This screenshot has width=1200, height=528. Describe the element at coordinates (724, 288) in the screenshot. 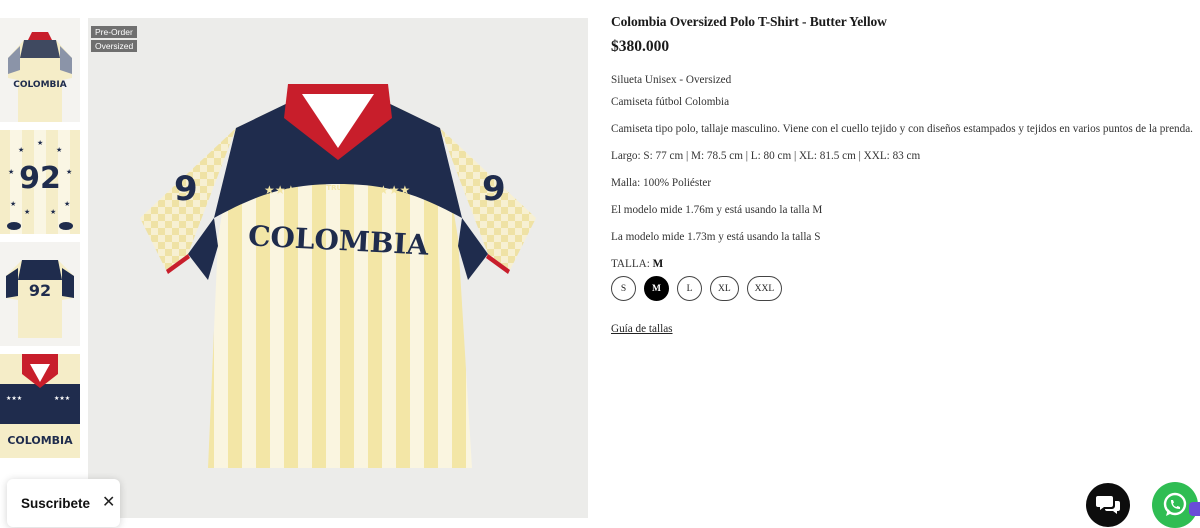

I see `size-option-xl: XL` at that location.